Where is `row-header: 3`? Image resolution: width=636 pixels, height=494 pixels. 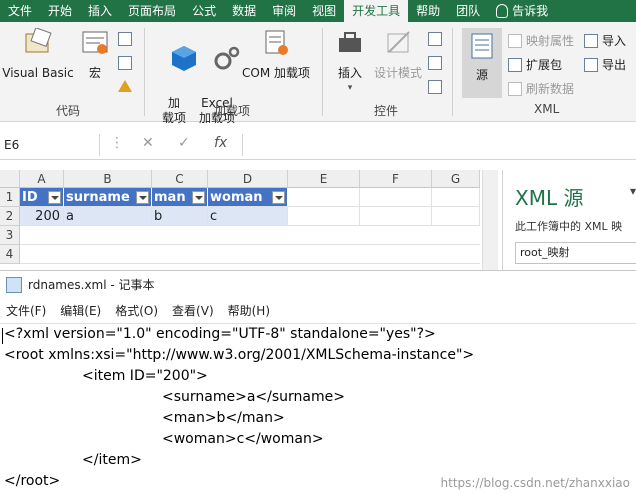 row-header: 3 is located at coordinates (10, 235).